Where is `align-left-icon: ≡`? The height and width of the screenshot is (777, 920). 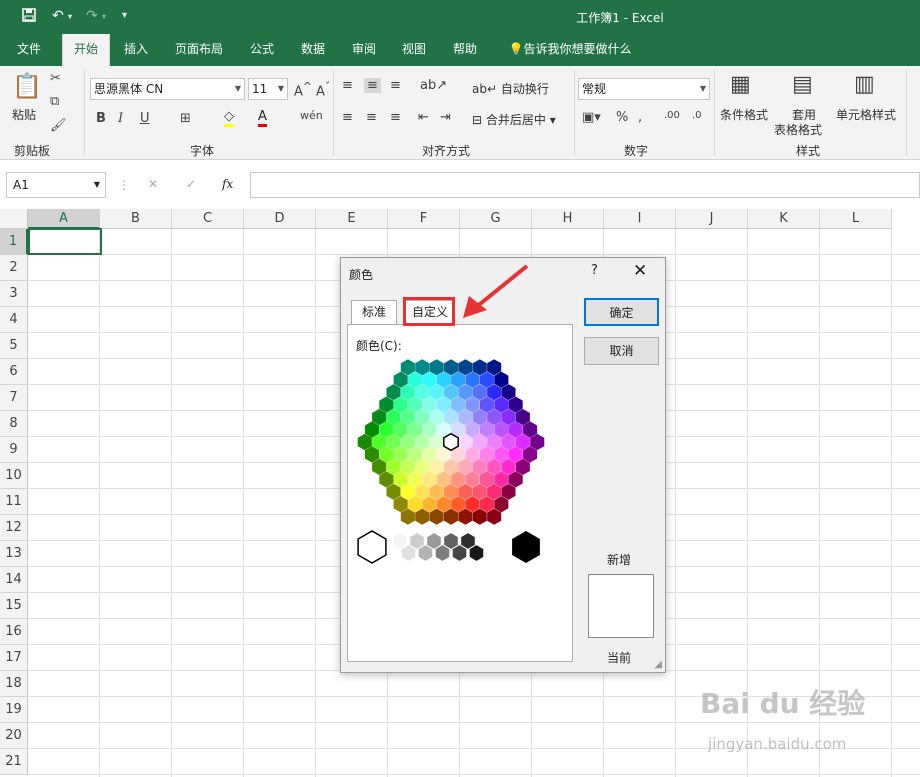
align-left-icon: ≡ is located at coordinates (347, 117).